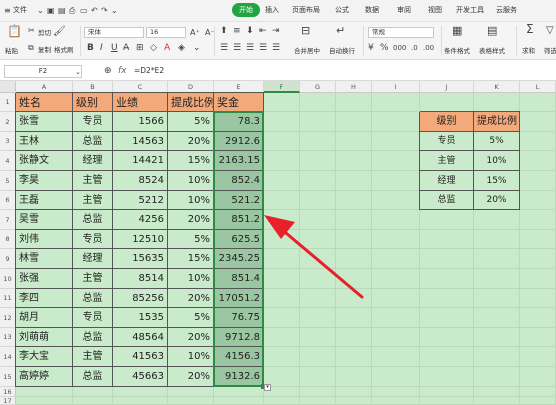 The image size is (556, 405). What do you see at coordinates (31, 47) in the screenshot?
I see `copy-icon: ⧉` at bounding box center [31, 47].